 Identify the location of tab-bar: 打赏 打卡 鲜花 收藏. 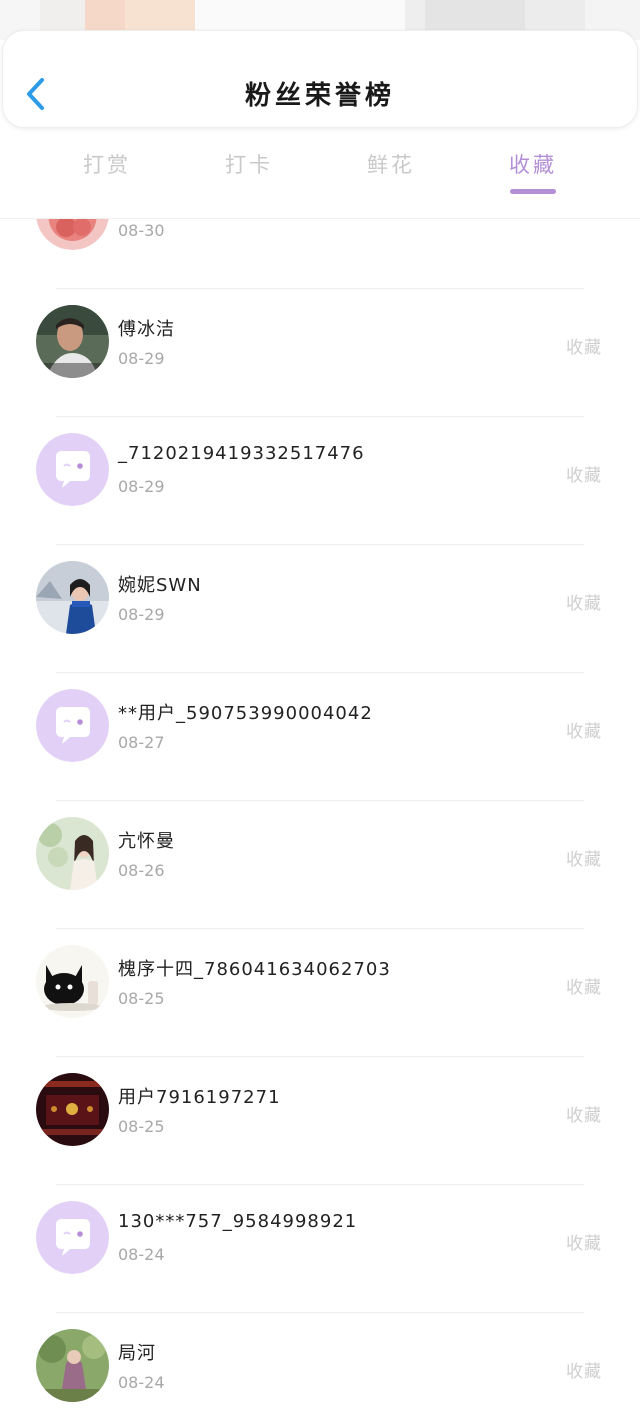
(320, 170).